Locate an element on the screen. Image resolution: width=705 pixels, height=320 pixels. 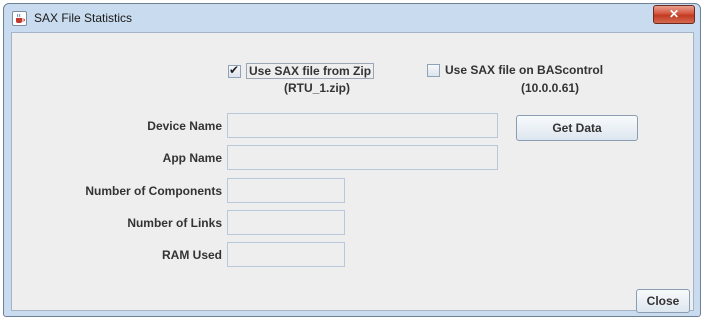
window-title: SAX File Statistics is located at coordinates (83, 18).